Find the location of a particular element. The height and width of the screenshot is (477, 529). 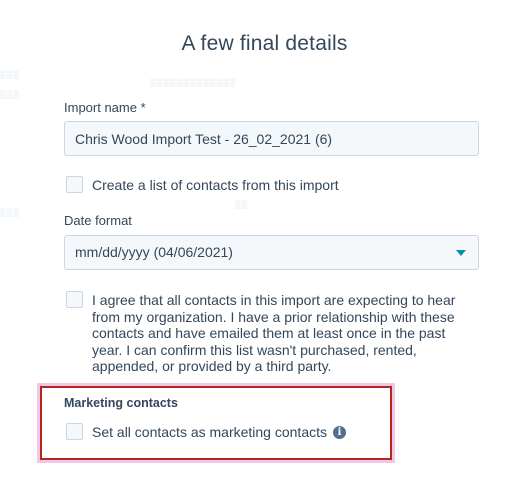

ghost-artifact-1: ▒▒▒ is located at coordinates (10, 74).